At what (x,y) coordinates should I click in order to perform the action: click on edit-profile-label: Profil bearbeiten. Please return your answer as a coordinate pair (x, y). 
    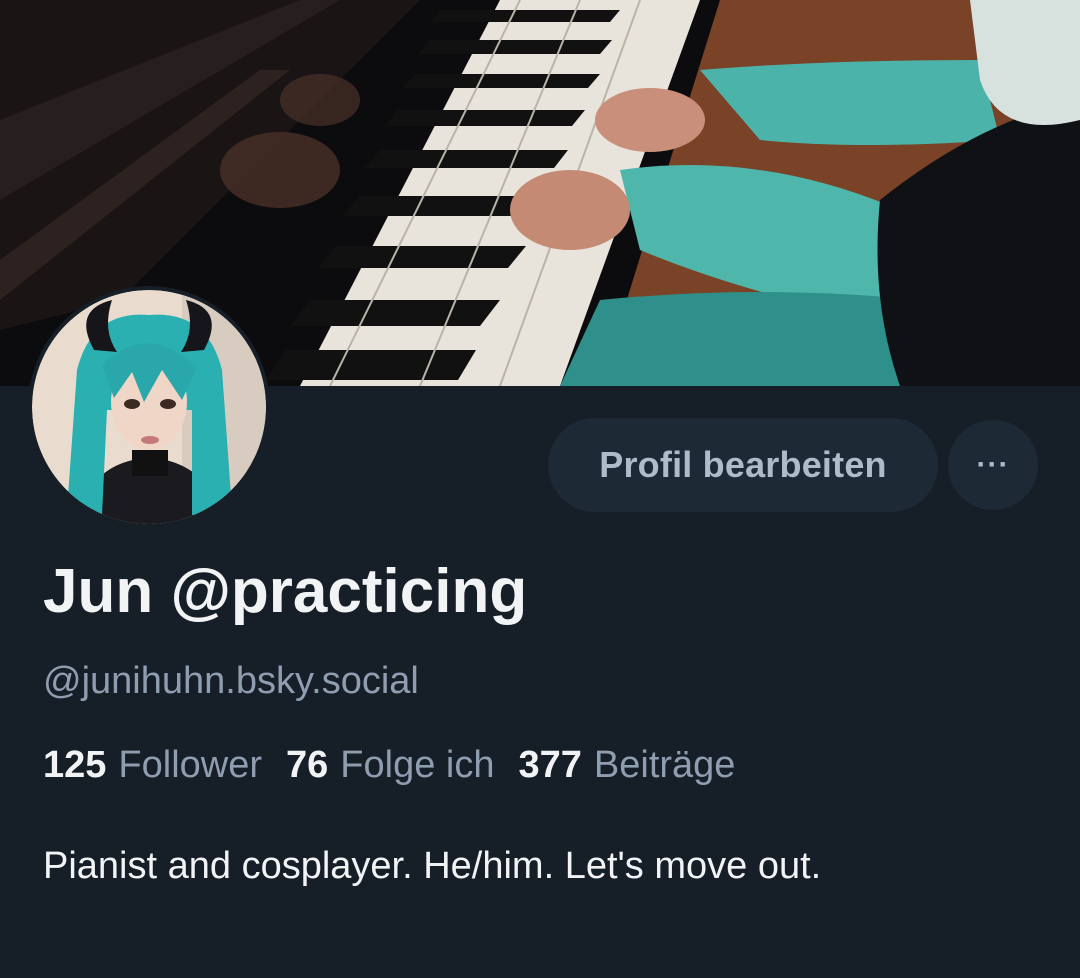
    Looking at the image, I should click on (743, 464).